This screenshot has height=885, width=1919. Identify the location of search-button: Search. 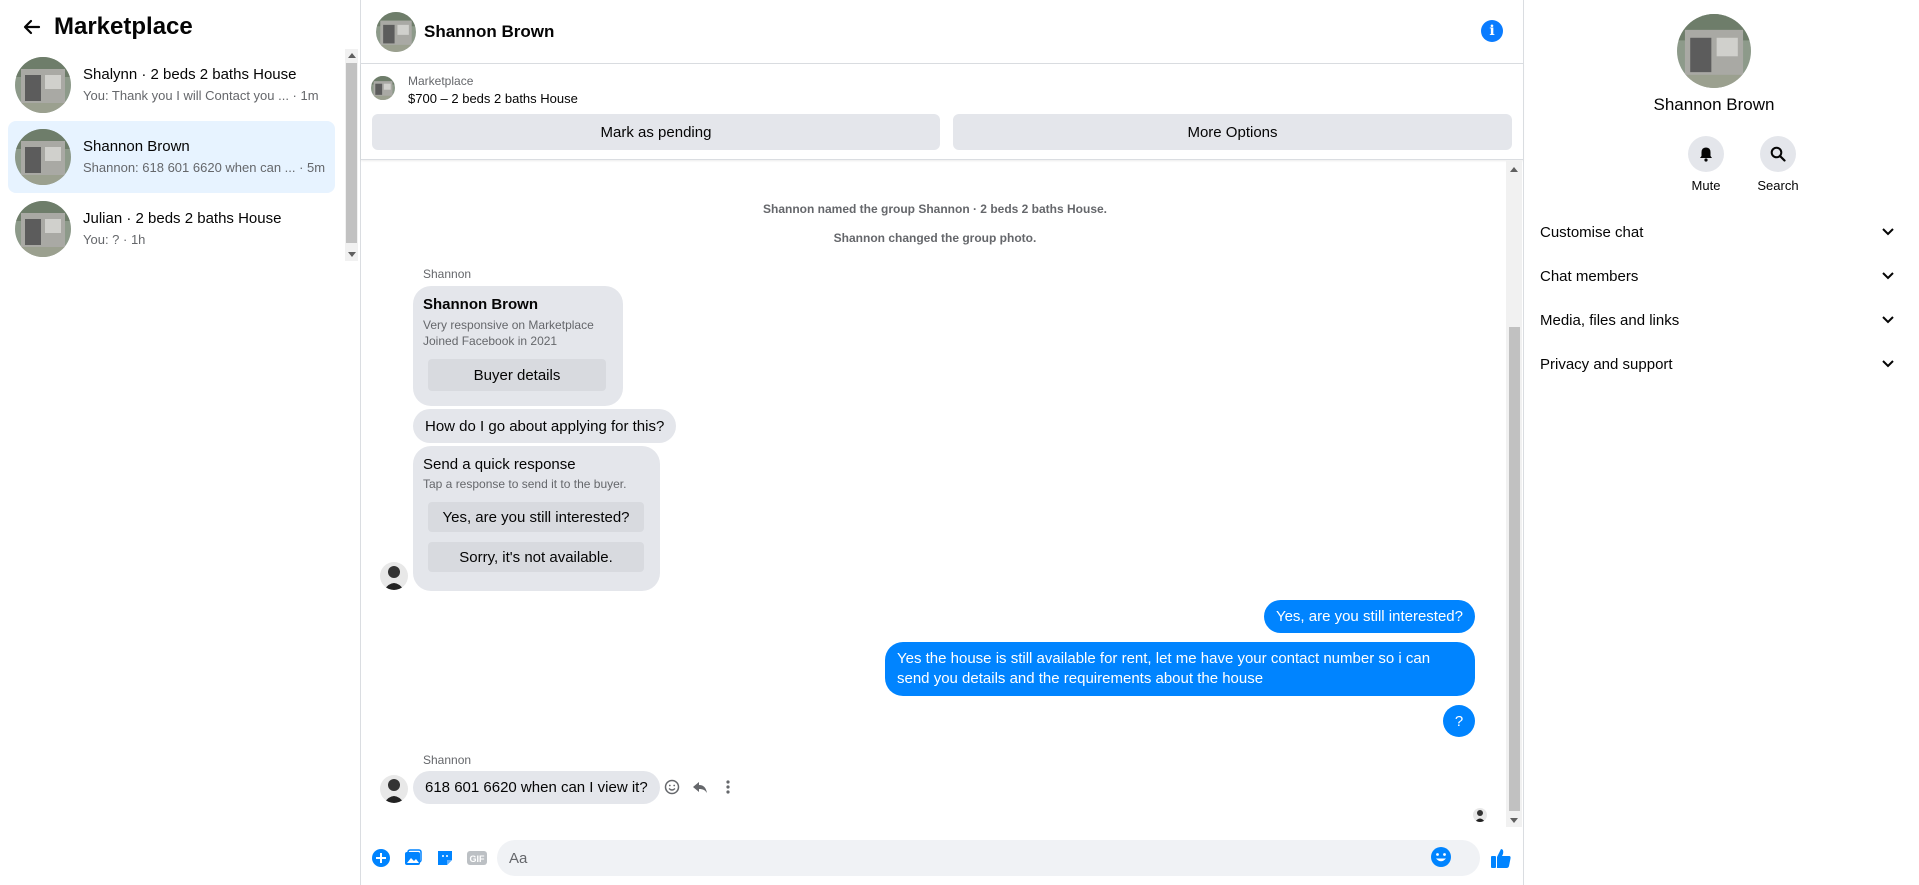
(1778, 164).